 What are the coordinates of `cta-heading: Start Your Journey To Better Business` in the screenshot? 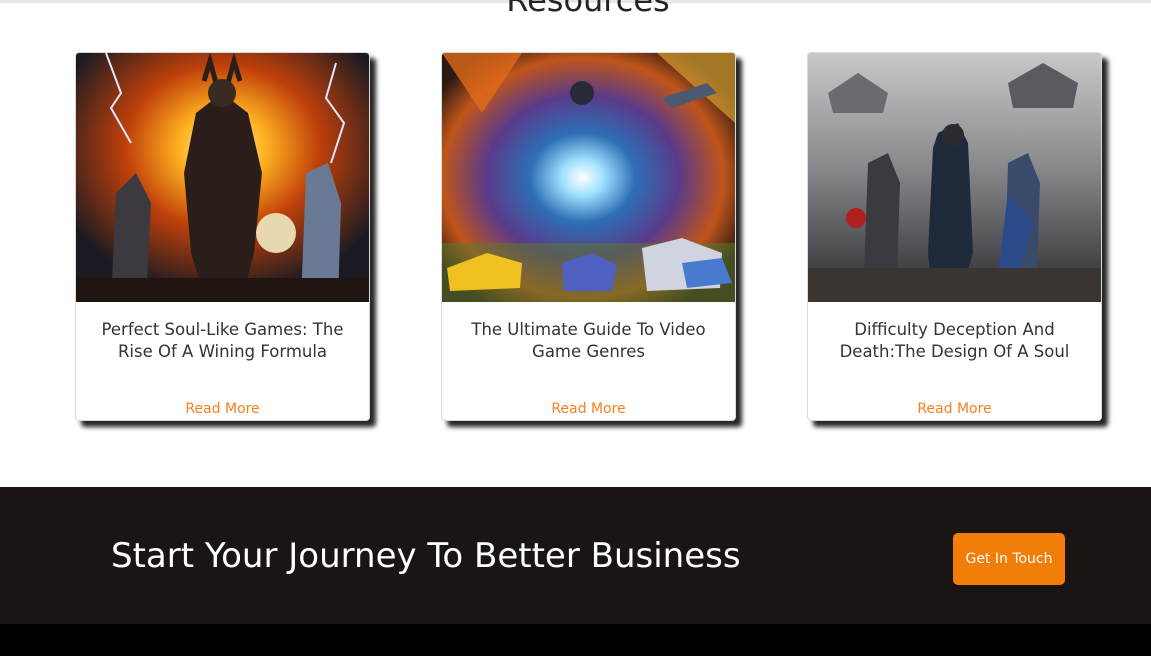 It's located at (426, 556).